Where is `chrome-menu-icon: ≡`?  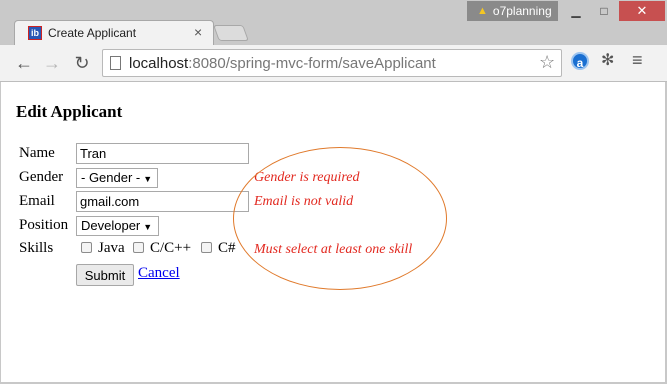
chrome-menu-icon: ≡ is located at coordinates (637, 60).